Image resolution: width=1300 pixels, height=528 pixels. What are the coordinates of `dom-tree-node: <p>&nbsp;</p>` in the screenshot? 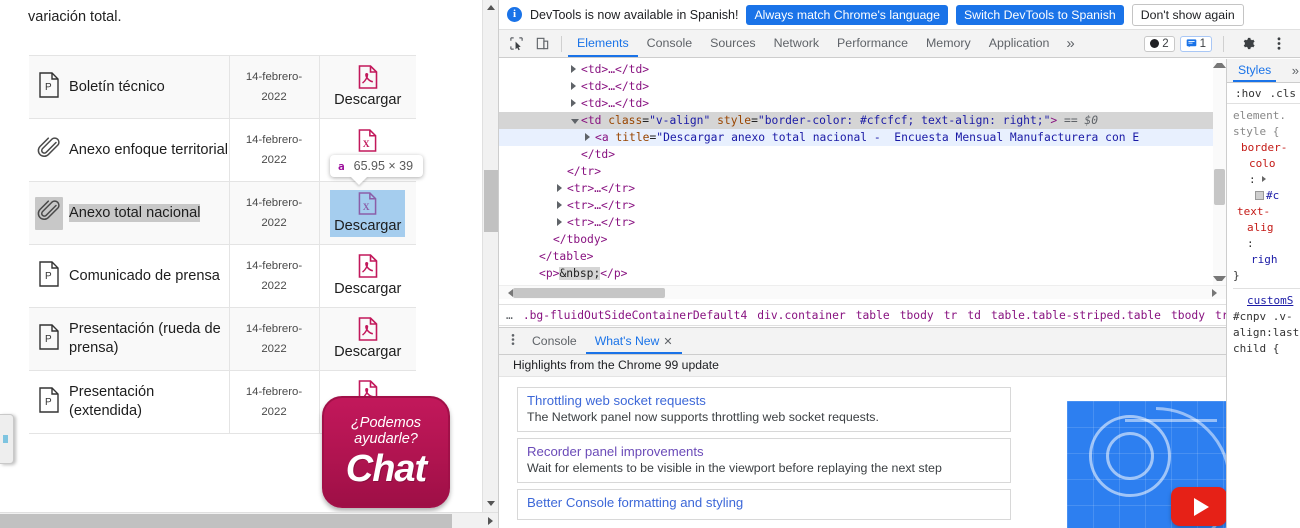 It's located at (862, 273).